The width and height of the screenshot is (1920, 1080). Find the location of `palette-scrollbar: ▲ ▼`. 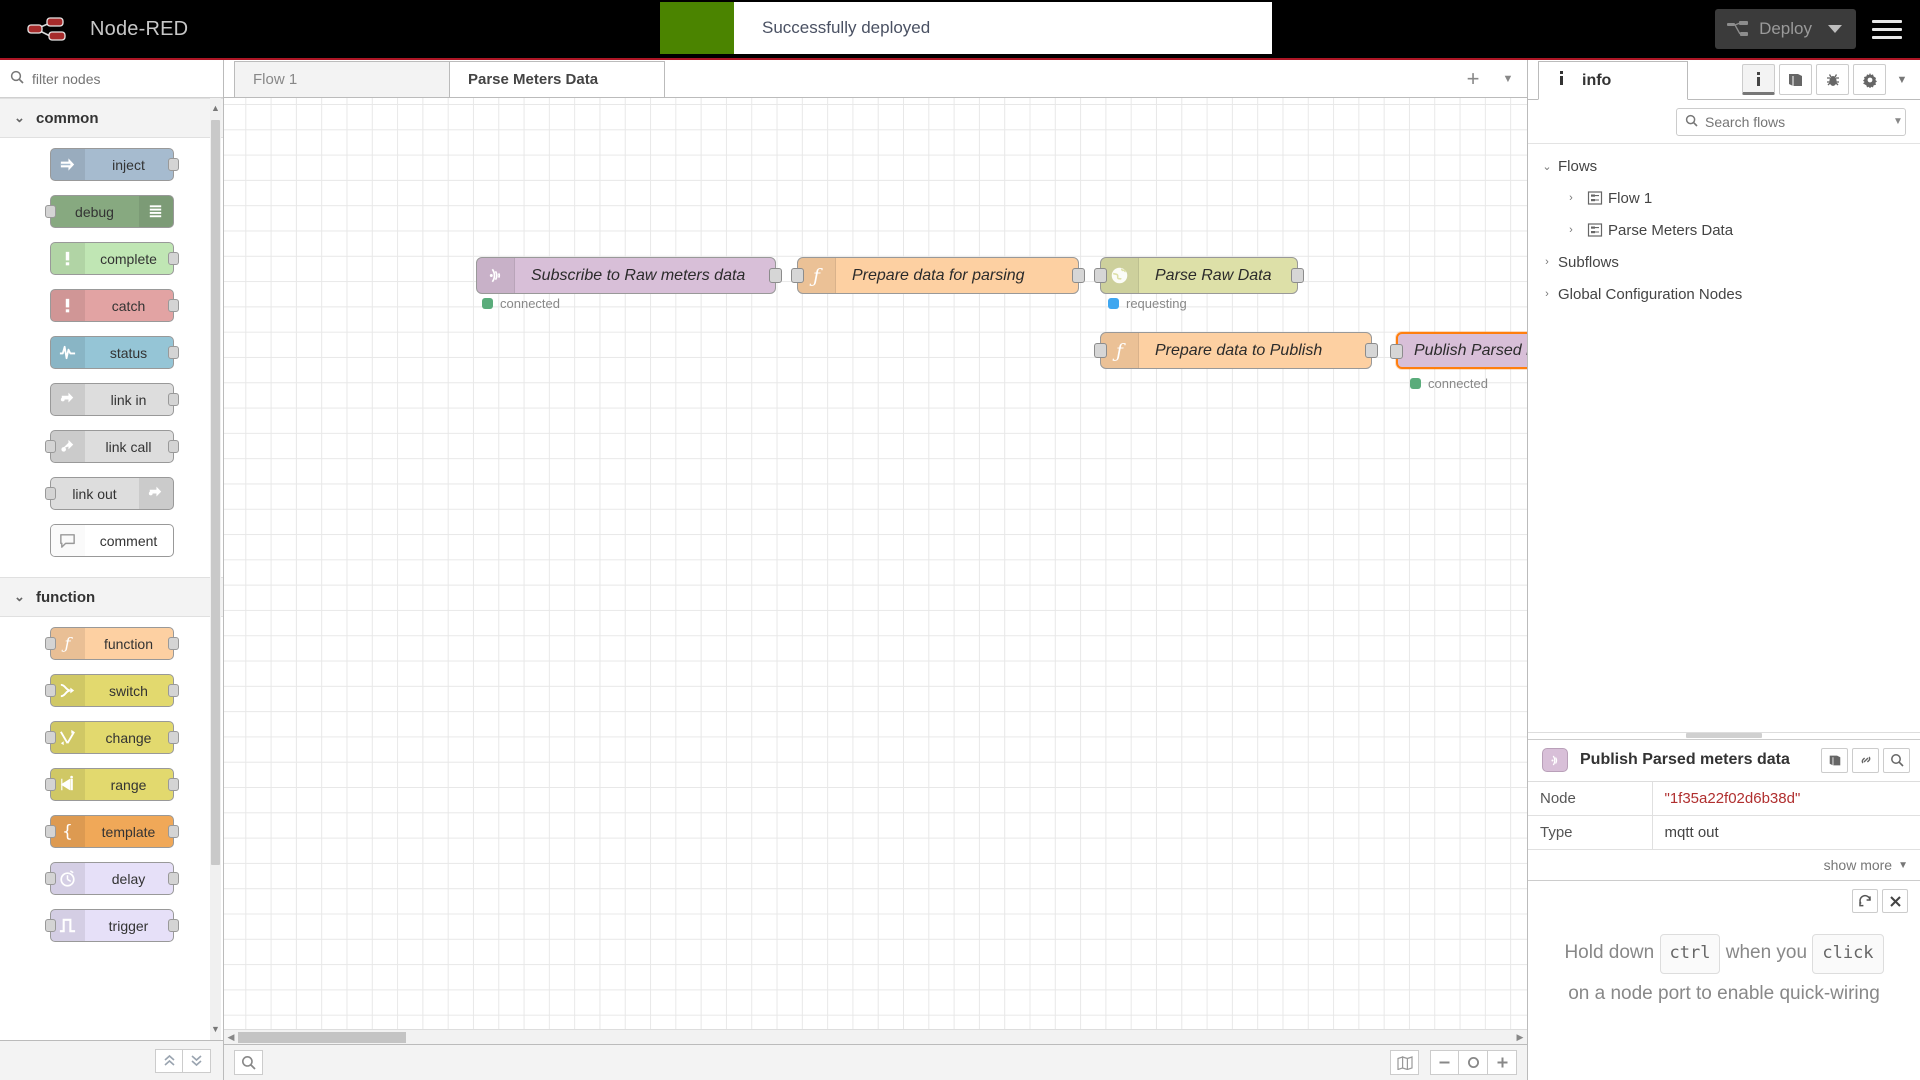

palette-scrollbar: ▲ ▼ is located at coordinates (215, 569).